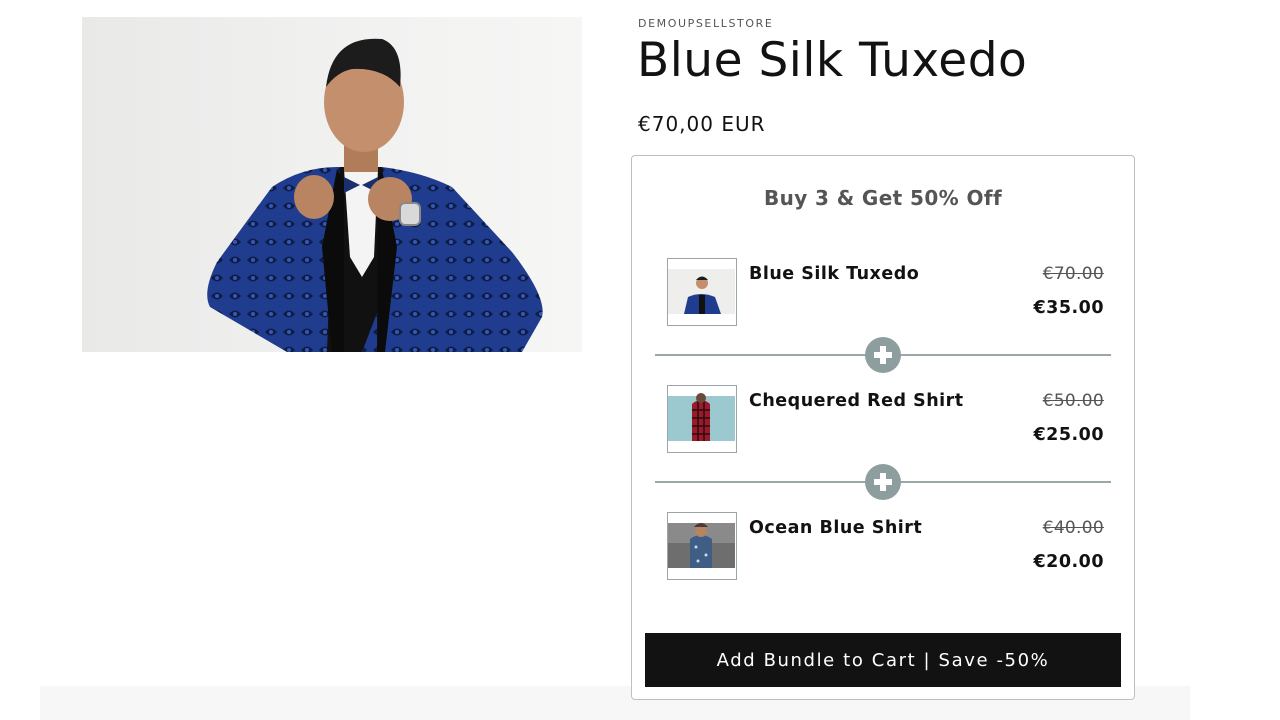 The image size is (1280, 720). I want to click on tuxedo-thumbnail, so click(702, 292).